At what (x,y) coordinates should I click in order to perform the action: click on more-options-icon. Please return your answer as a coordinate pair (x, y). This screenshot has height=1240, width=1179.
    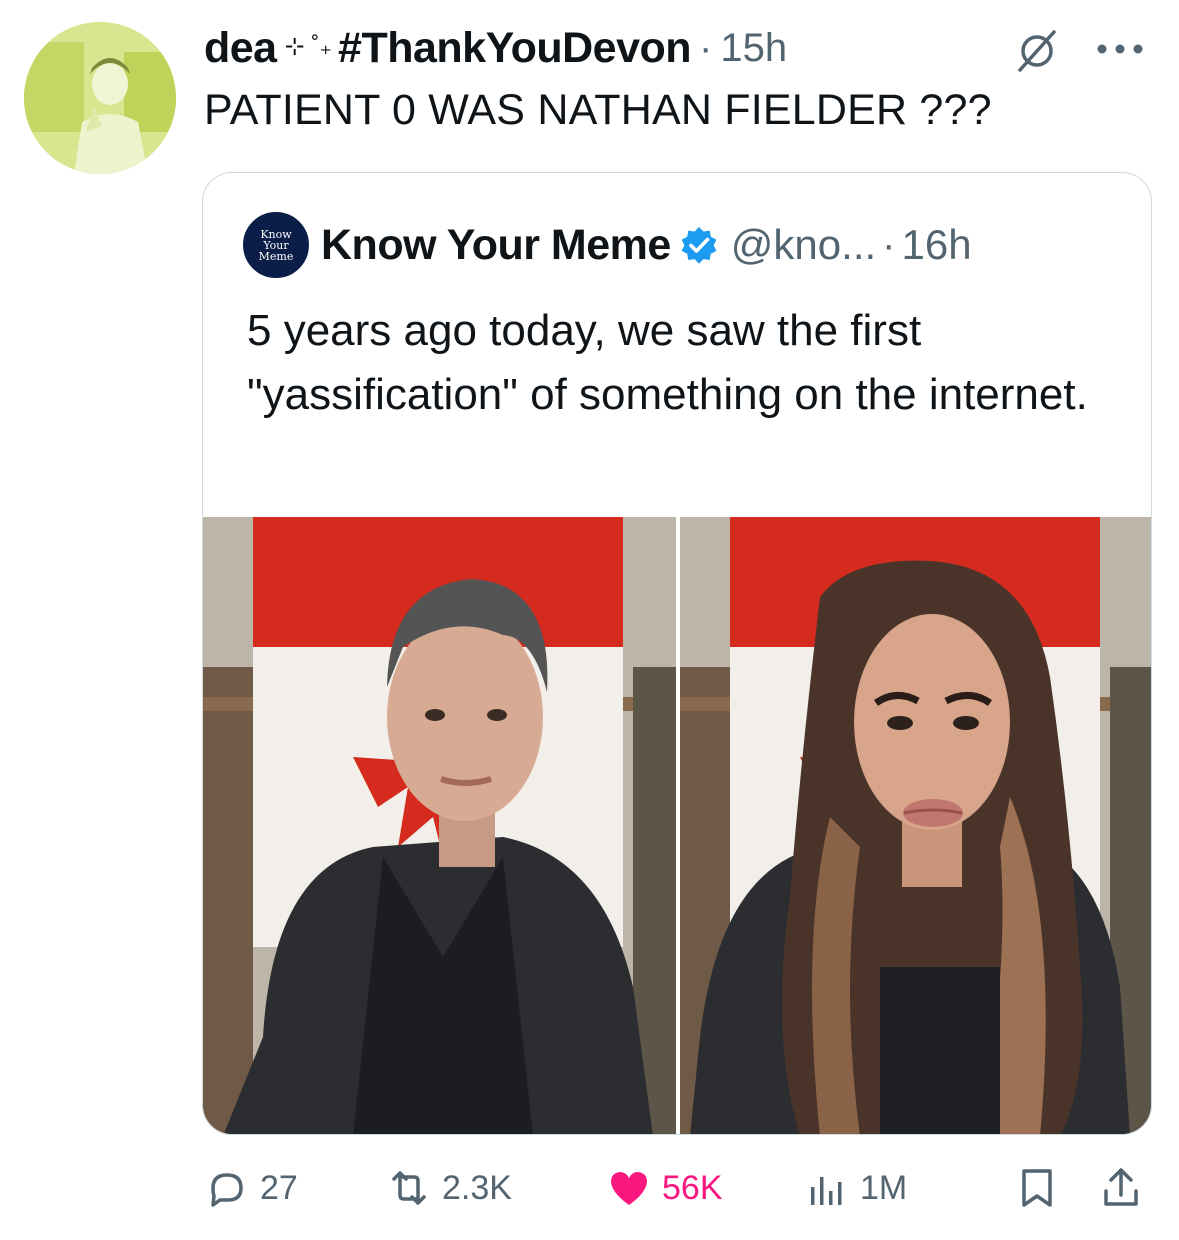
    Looking at the image, I should click on (1120, 49).